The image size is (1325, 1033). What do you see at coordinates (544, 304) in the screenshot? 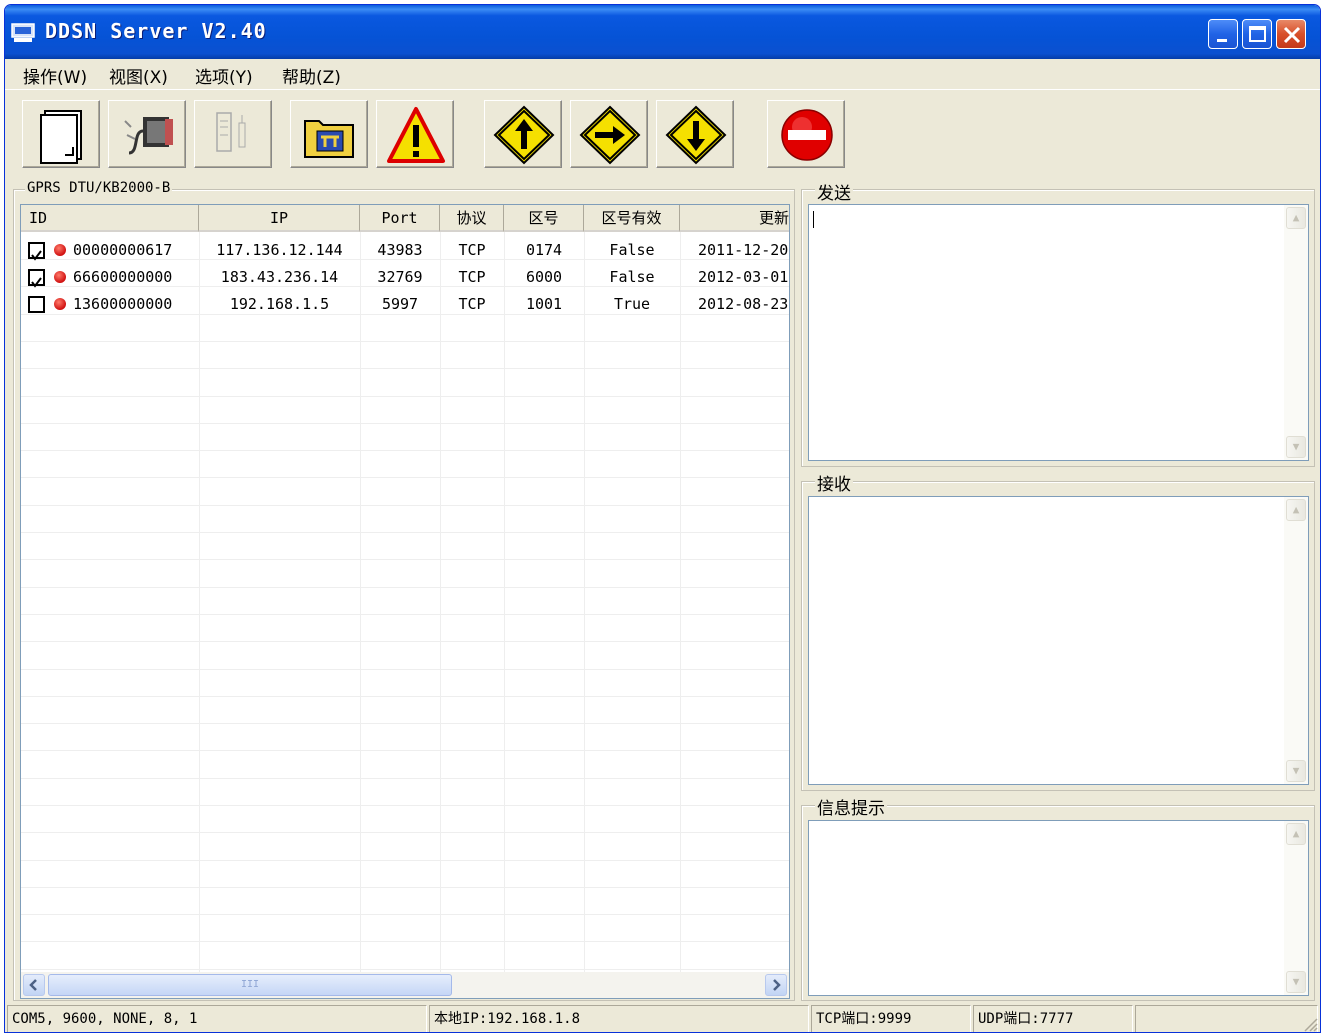
I see `cell-zone: 1001` at bounding box center [544, 304].